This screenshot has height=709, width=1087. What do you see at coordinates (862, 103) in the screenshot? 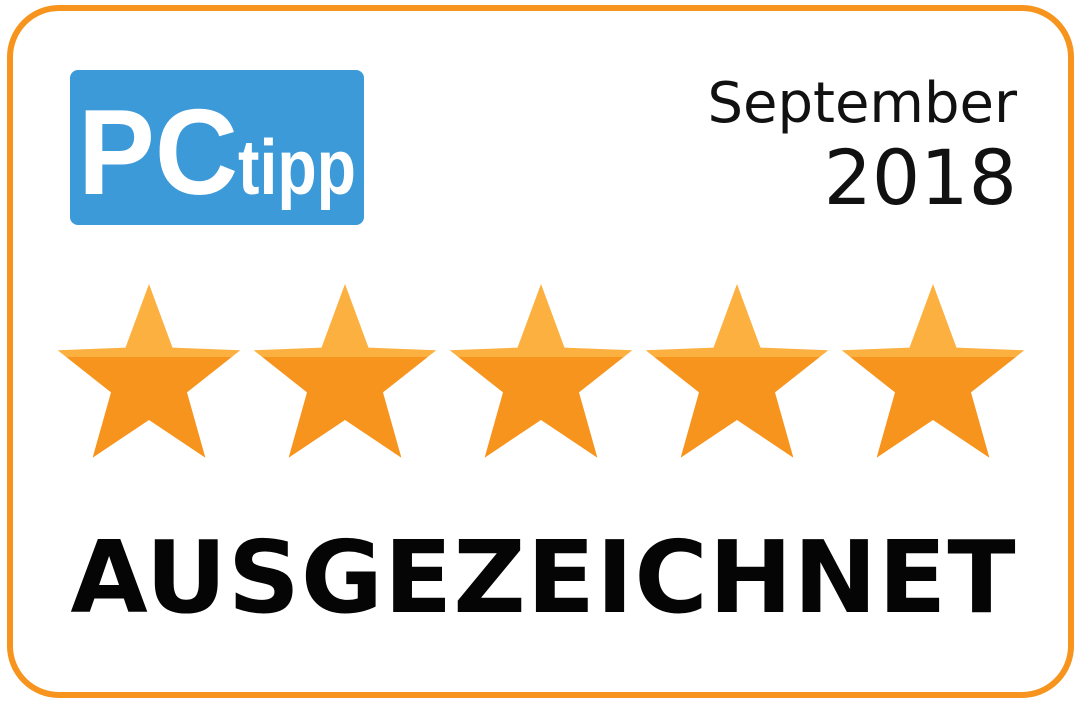
I see `award-month: September` at bounding box center [862, 103].